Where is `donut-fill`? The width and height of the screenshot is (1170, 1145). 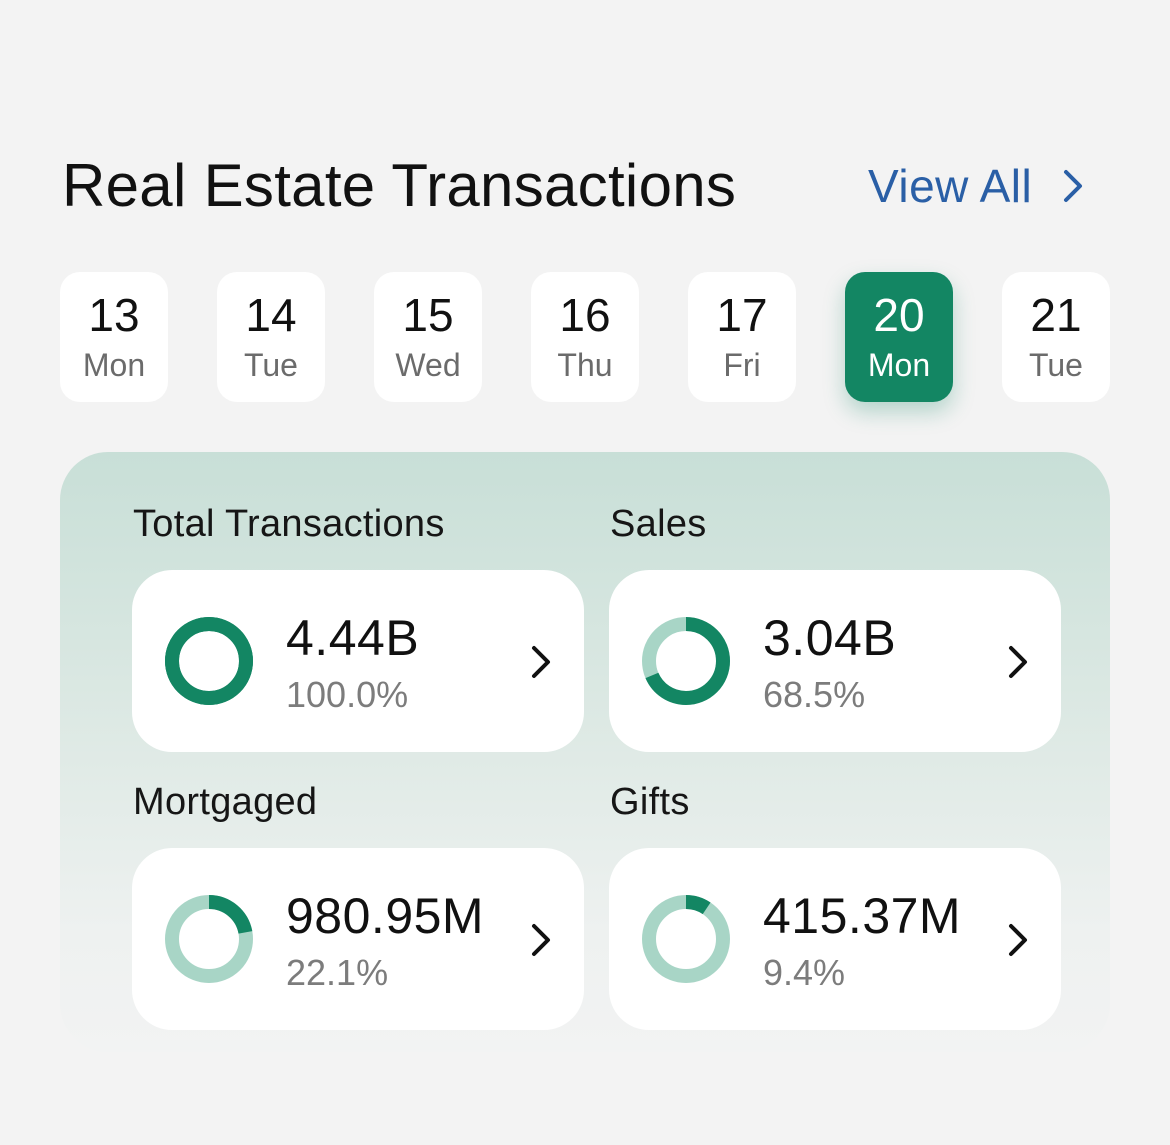
donut-fill is located at coordinates (209, 661).